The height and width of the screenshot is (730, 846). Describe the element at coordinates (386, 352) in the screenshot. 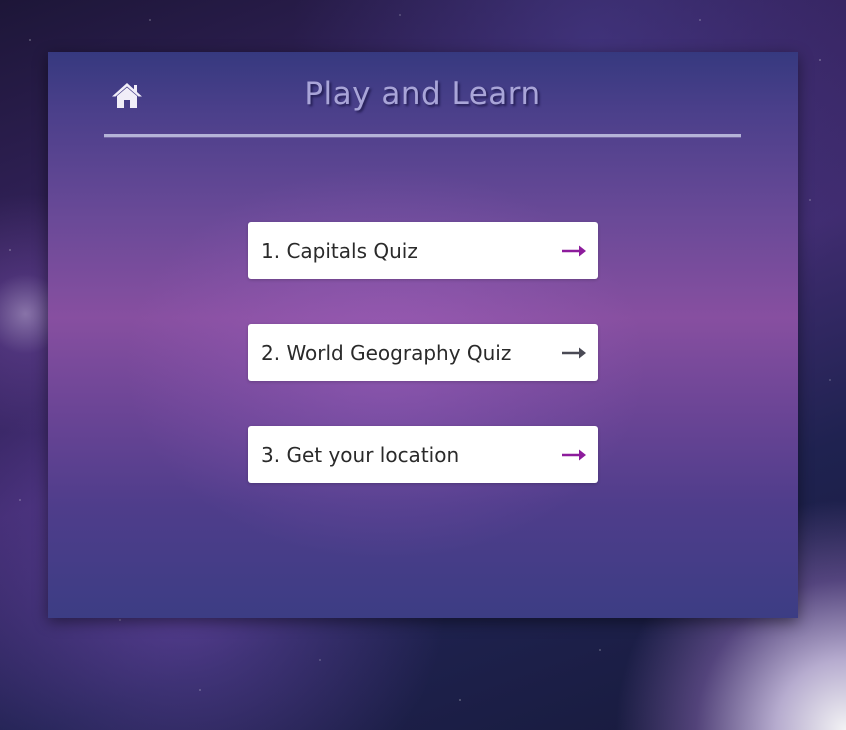

I see `menu-item-label: 2. World Geography Quiz` at that location.